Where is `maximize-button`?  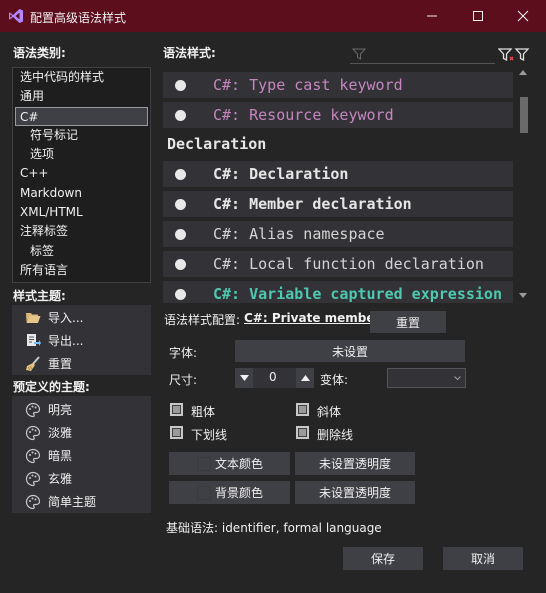 maximize-button is located at coordinates (478, 16).